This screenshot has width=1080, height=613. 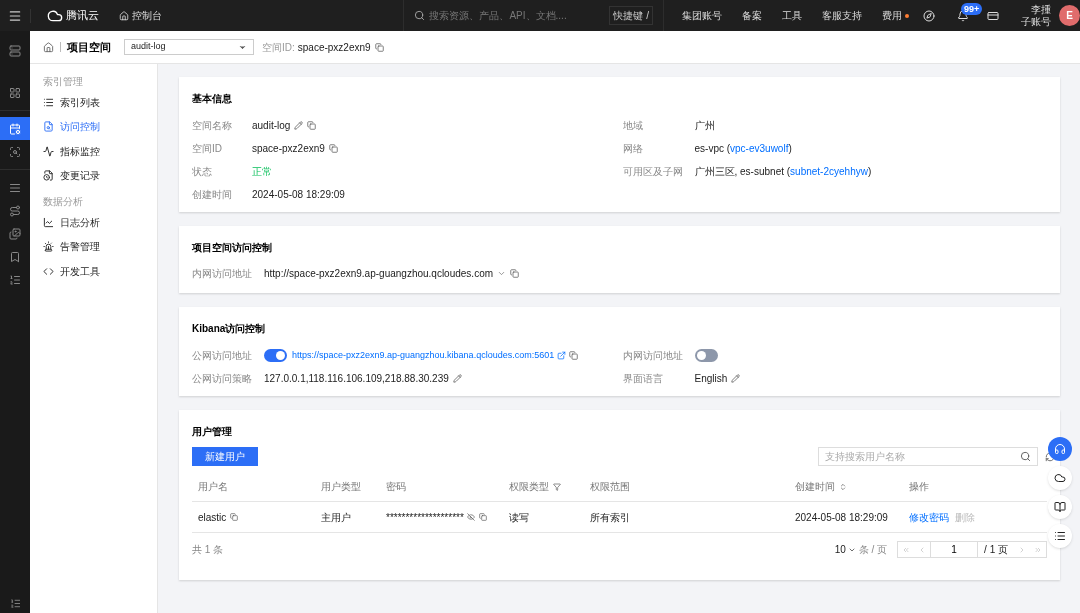 What do you see at coordinates (208, 550) in the screenshot?
I see `total-count: 共 1 条` at bounding box center [208, 550].